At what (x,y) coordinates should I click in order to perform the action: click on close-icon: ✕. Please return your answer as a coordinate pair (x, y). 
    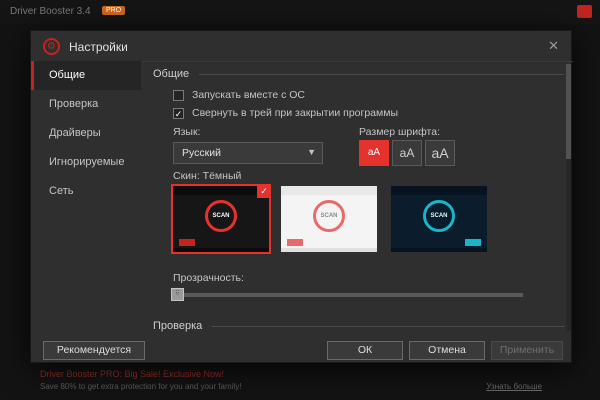
    Looking at the image, I should click on (553, 46).